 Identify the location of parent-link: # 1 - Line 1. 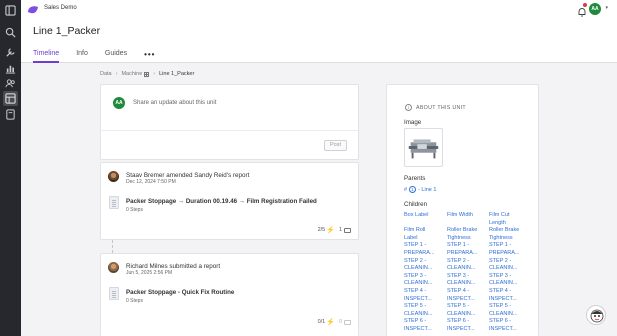
(420, 189).